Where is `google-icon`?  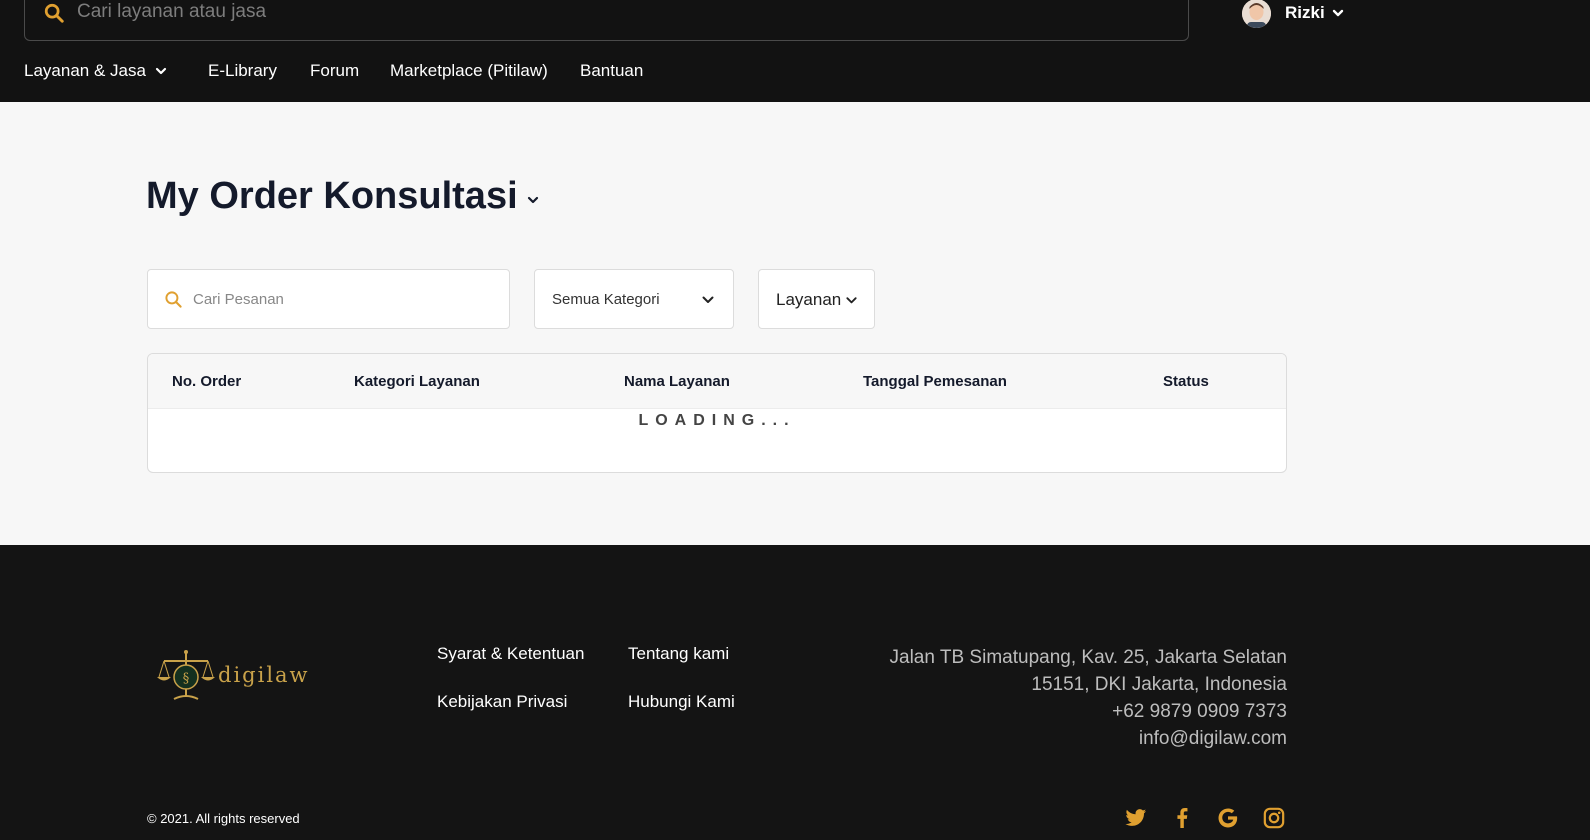
google-icon is located at coordinates (1228, 818).